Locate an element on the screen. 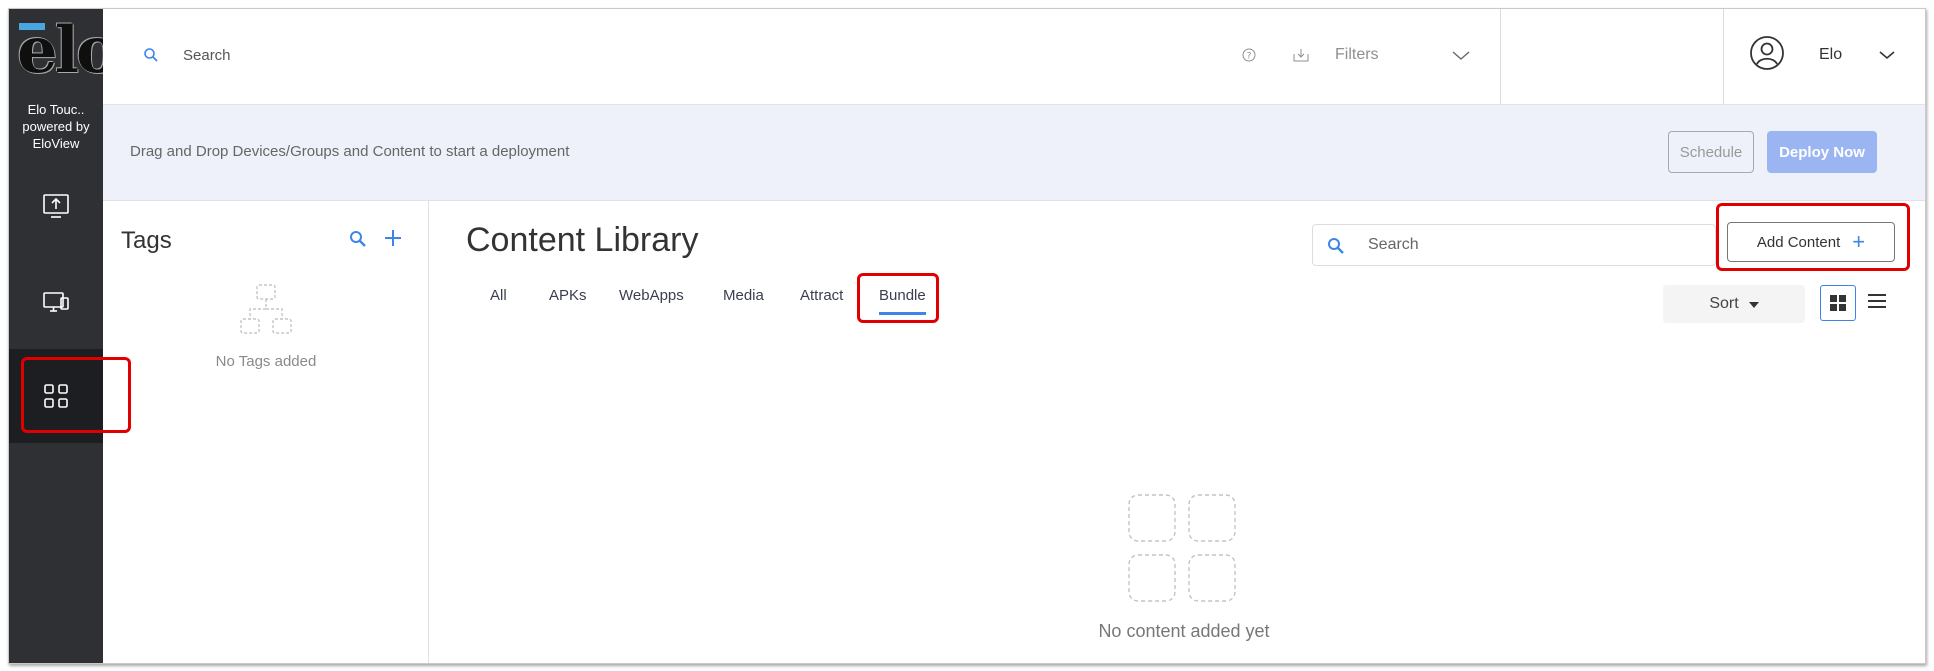 The width and height of the screenshot is (1934, 671). filters-dropdown: Filters is located at coordinates (1357, 55).